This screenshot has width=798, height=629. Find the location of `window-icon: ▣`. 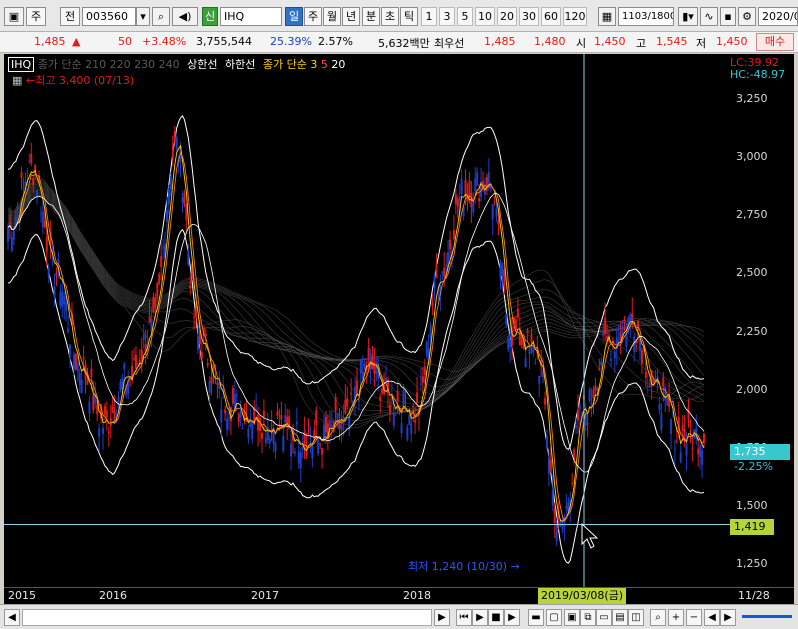

window-icon: ▣ is located at coordinates (14, 16).